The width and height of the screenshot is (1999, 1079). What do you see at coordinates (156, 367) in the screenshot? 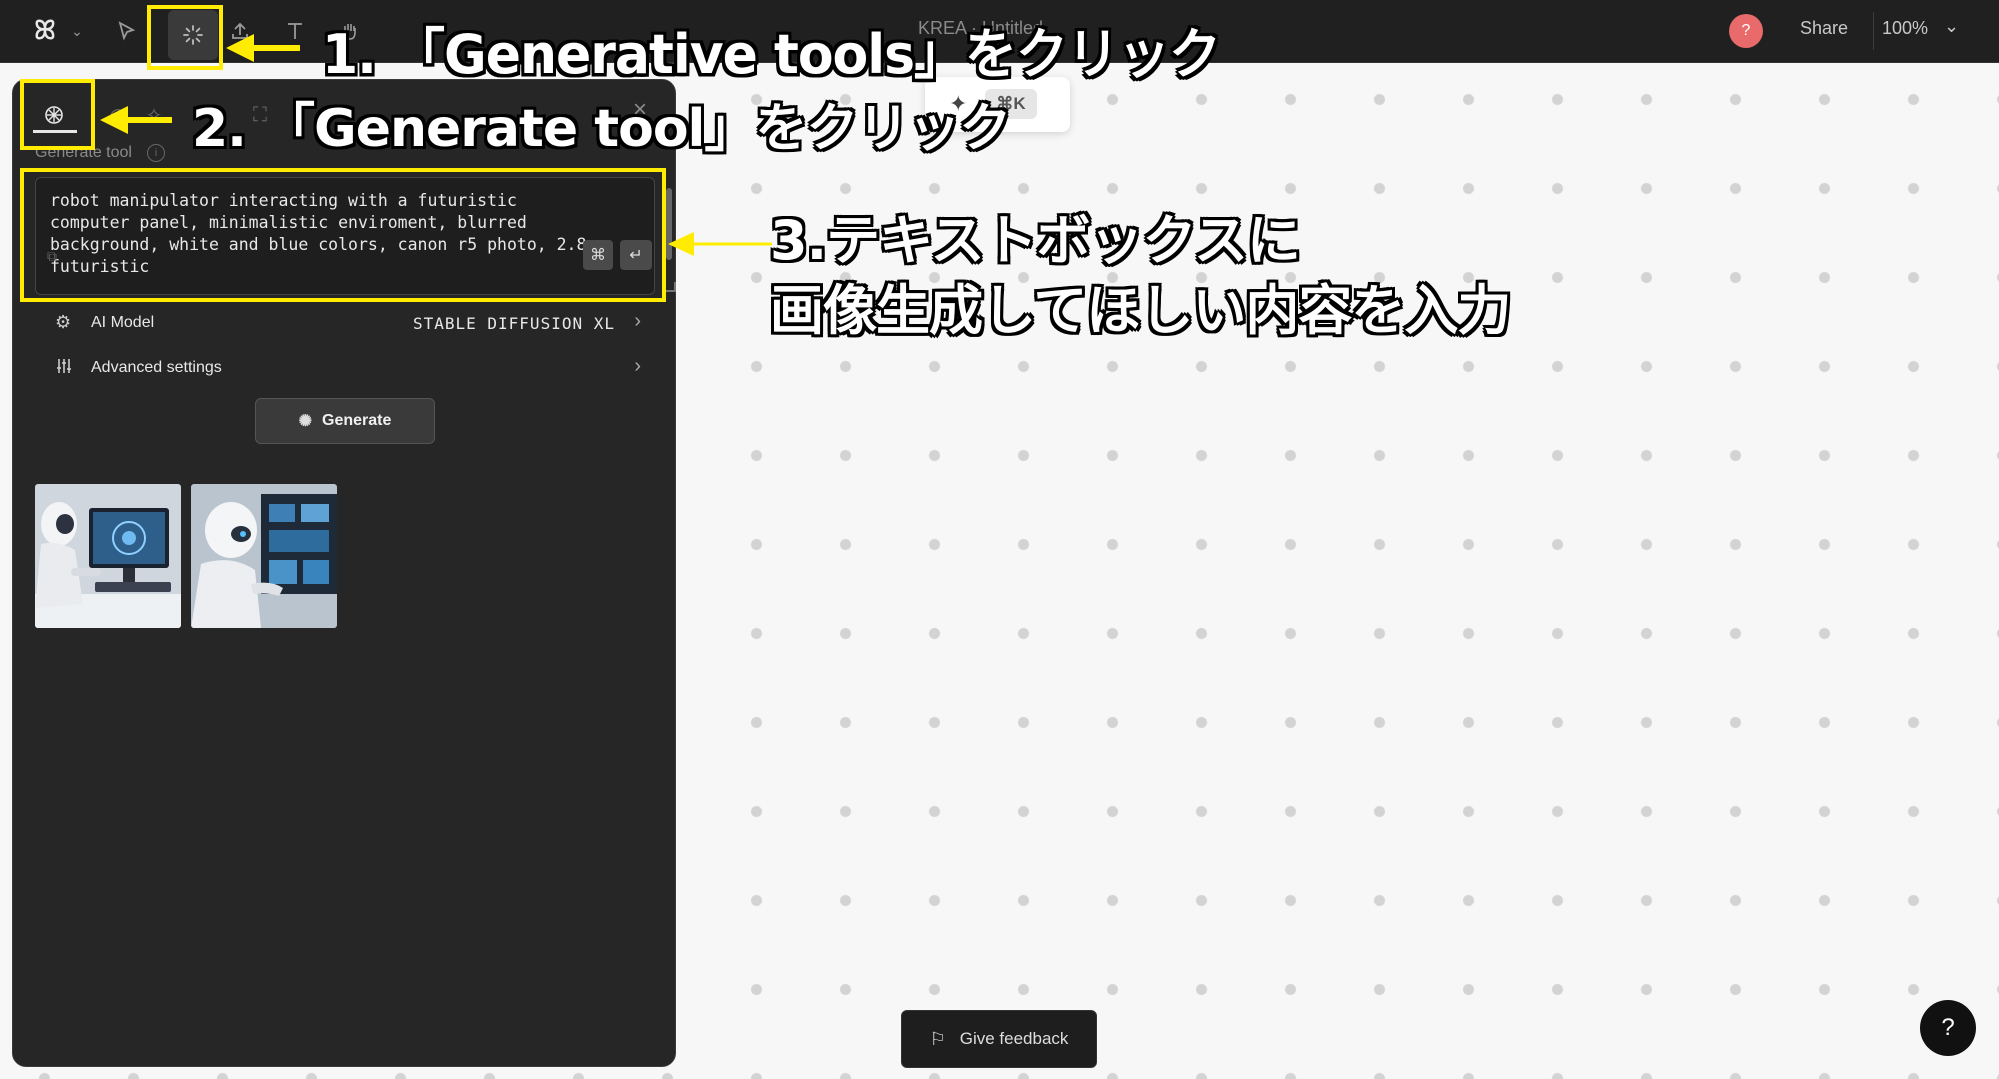
I see `advanced-settings-label: Advanced settings` at bounding box center [156, 367].